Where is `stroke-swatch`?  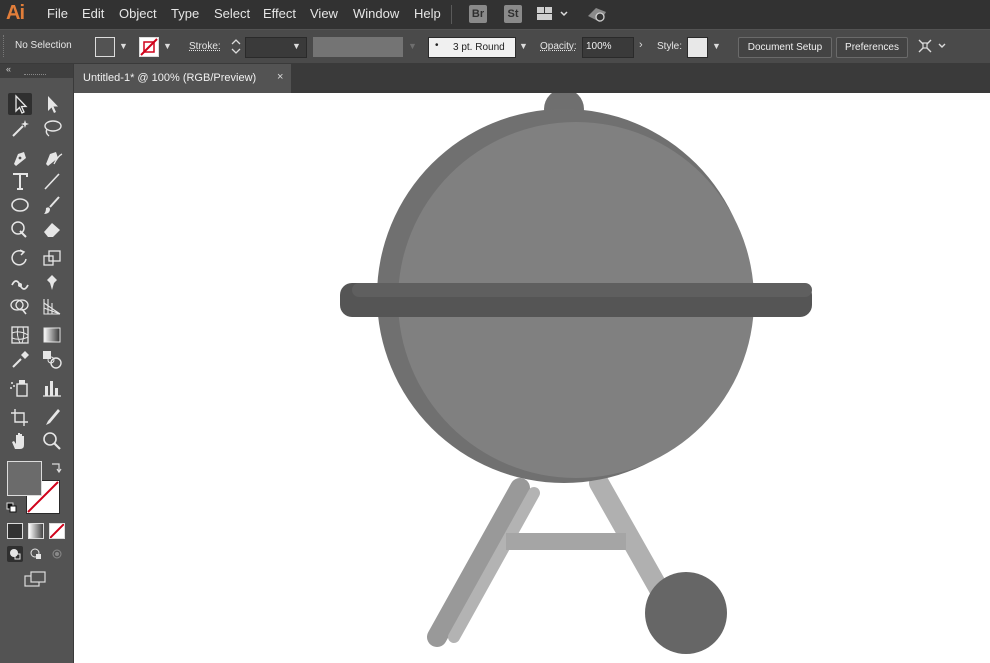
stroke-swatch is located at coordinates (149, 47).